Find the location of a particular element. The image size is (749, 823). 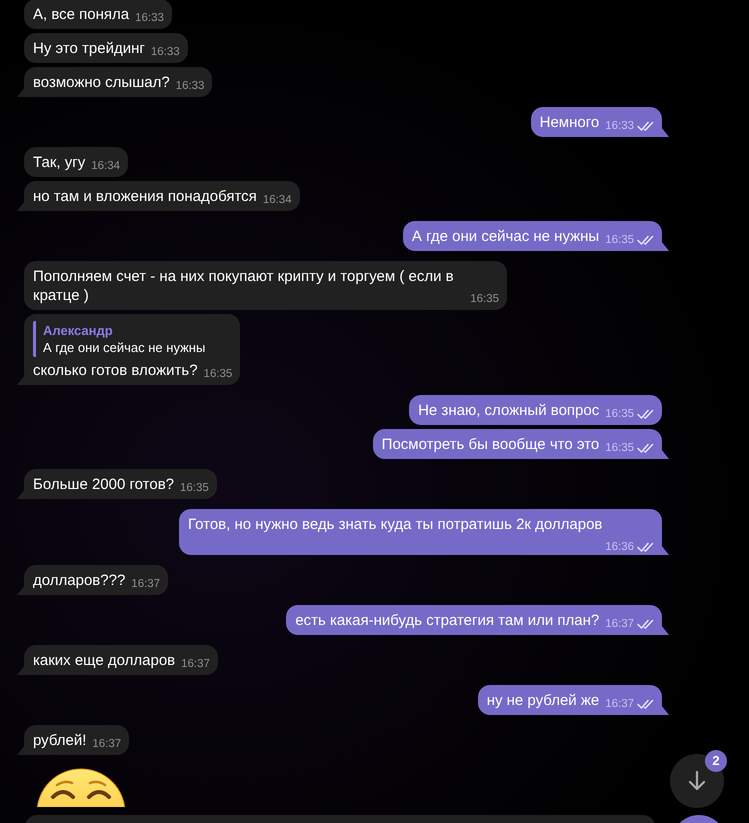

message-text: долларов??? is located at coordinates (79, 580).